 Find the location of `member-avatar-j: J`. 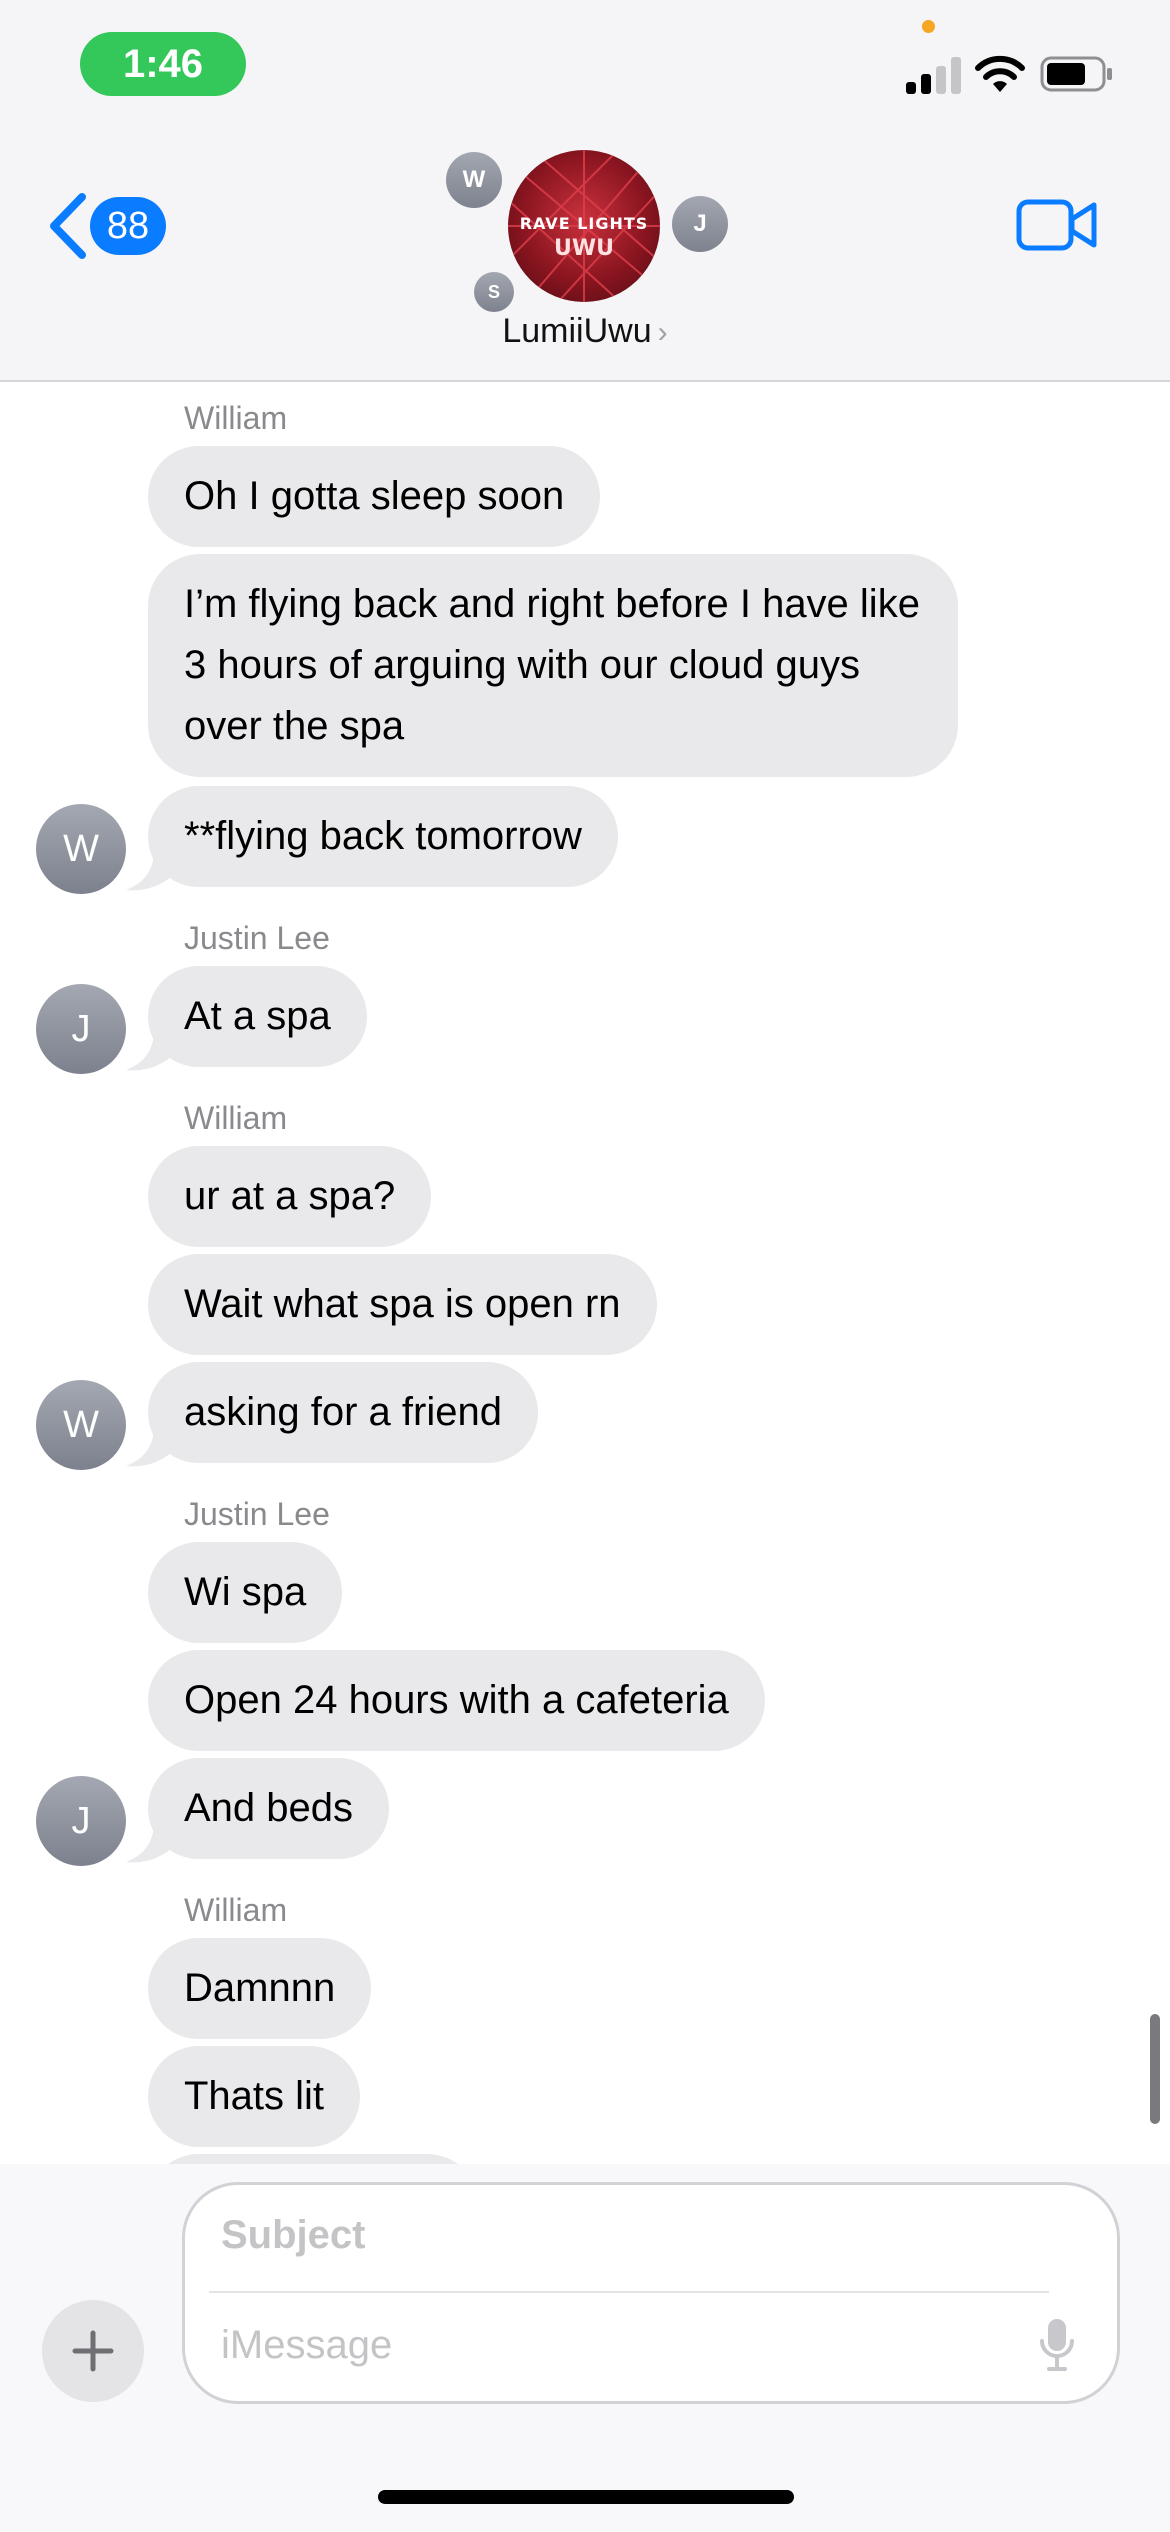

member-avatar-j: J is located at coordinates (700, 224).